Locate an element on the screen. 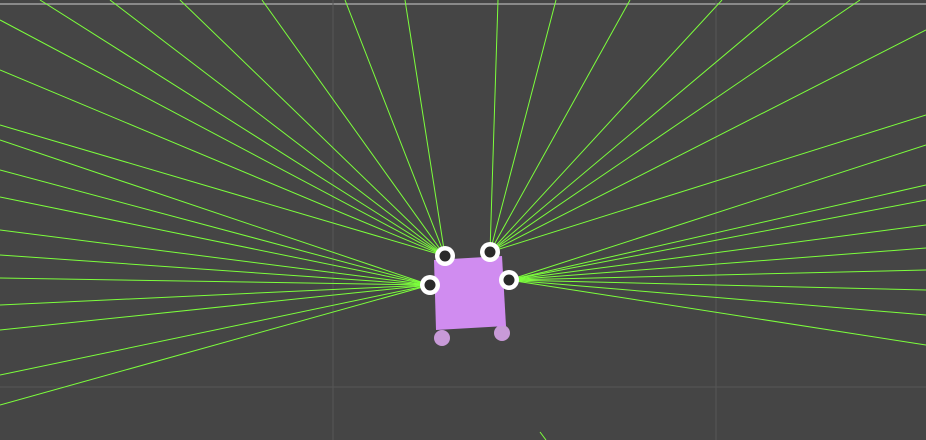 The image size is (926, 440). robot-body is located at coordinates (470, 293).